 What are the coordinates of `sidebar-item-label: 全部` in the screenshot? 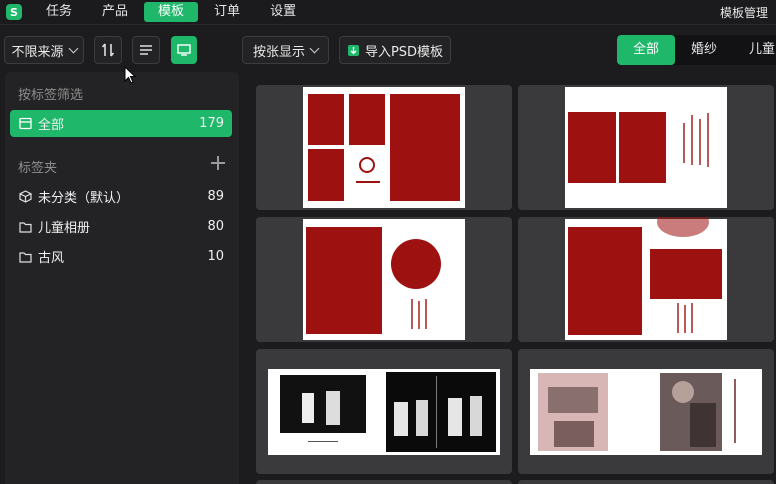 It's located at (51, 125).